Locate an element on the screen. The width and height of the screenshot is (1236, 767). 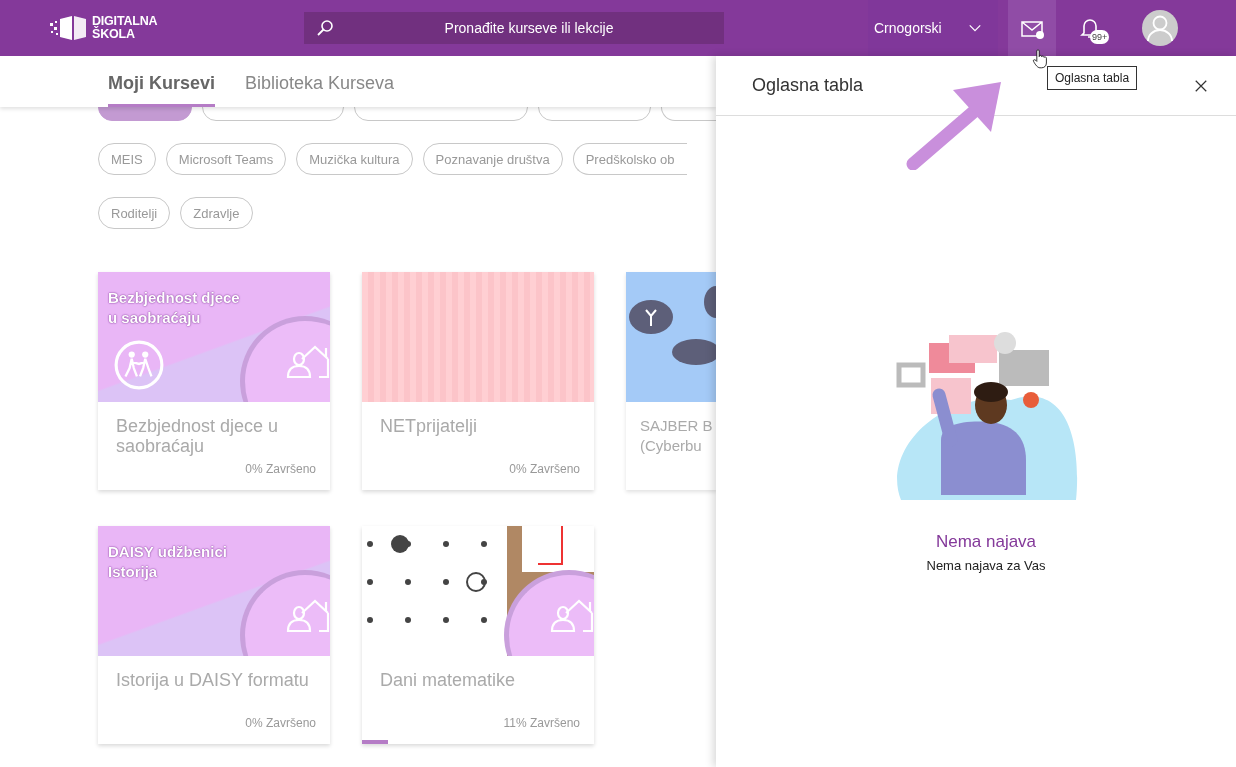
filter-chip: Zdravlje is located at coordinates (216, 213).